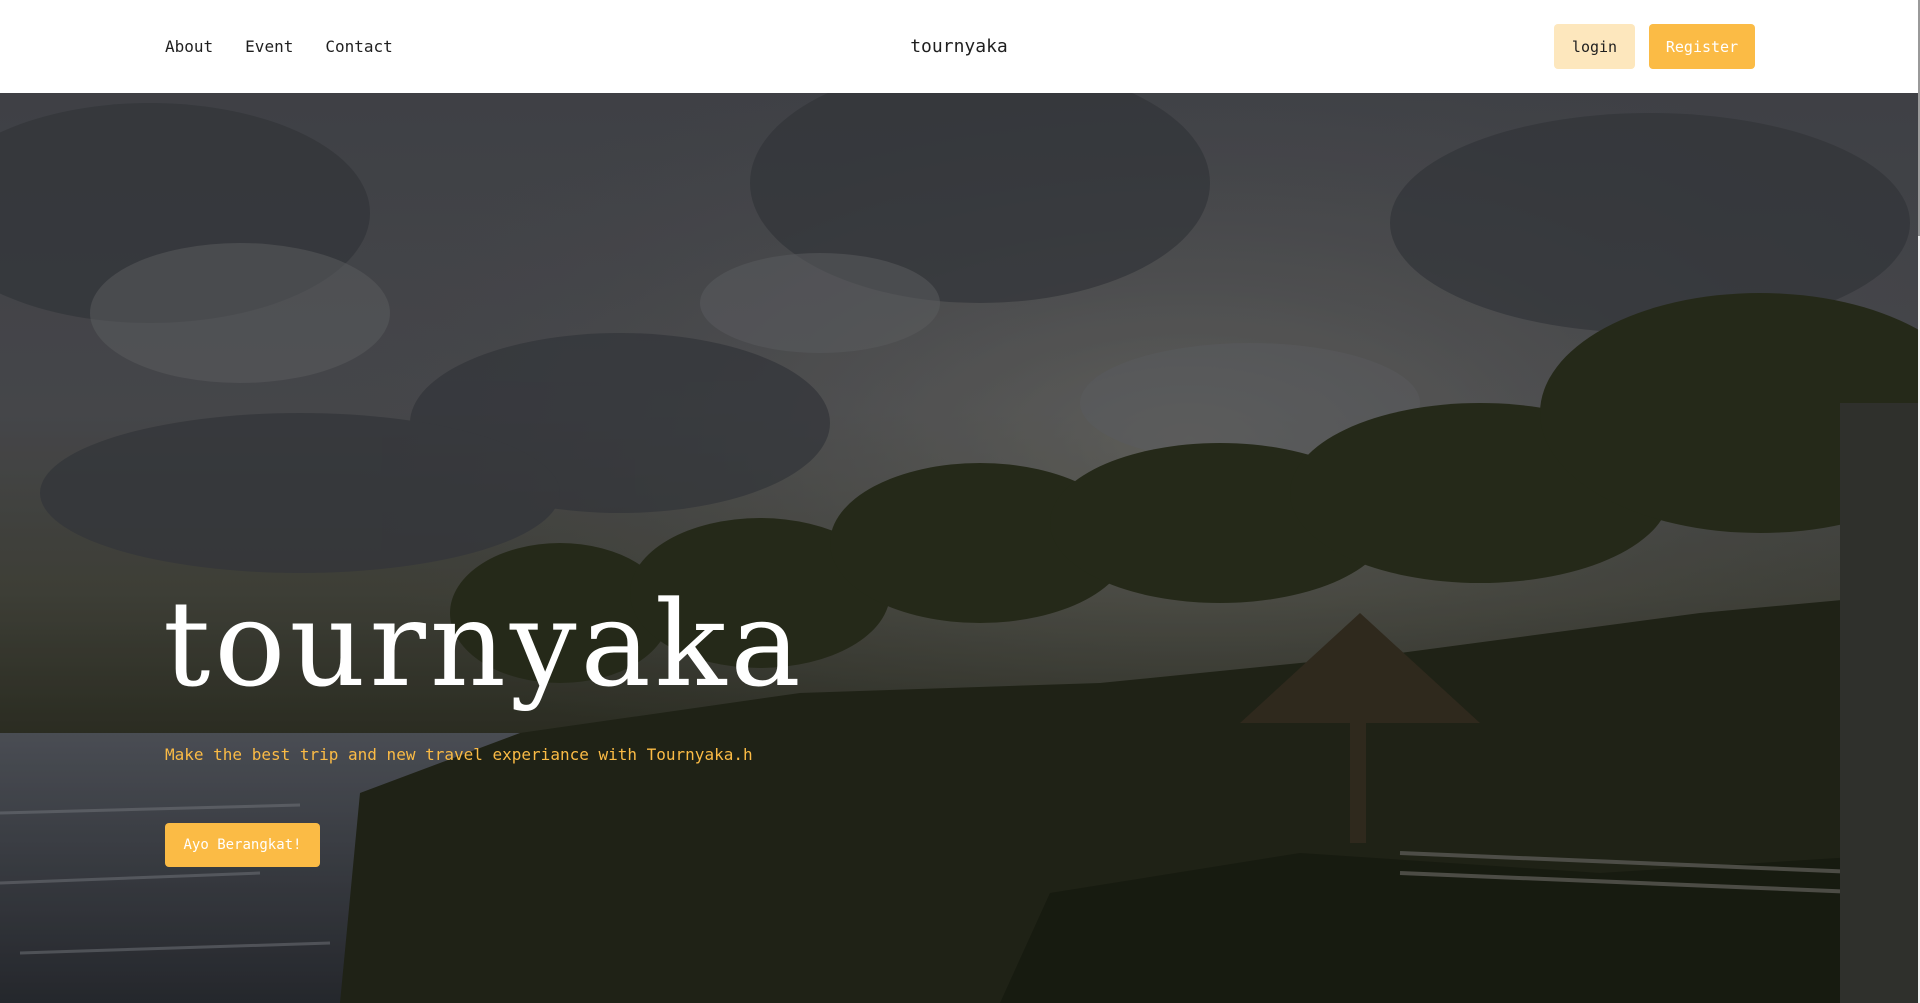  I want to click on nav-link-event: Event, so click(269, 46).